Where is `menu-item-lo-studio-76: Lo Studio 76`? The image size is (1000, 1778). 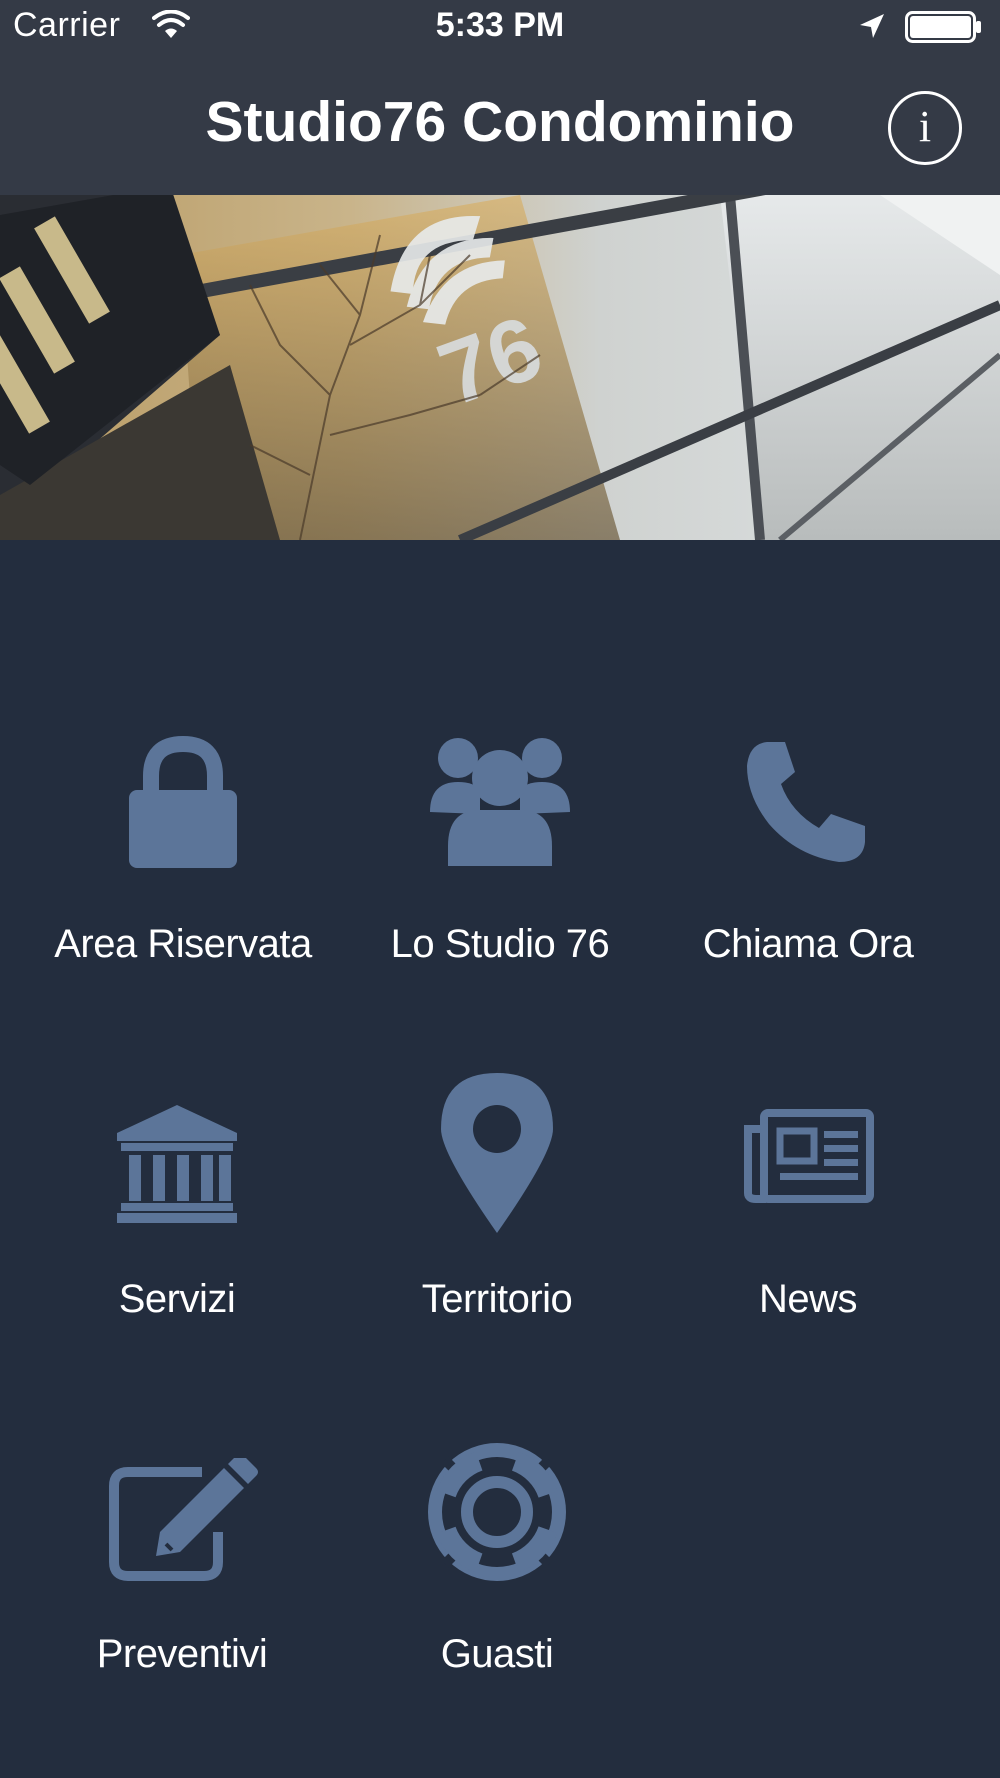 menu-item-lo-studio-76: Lo Studio 76 is located at coordinates (500, 882).